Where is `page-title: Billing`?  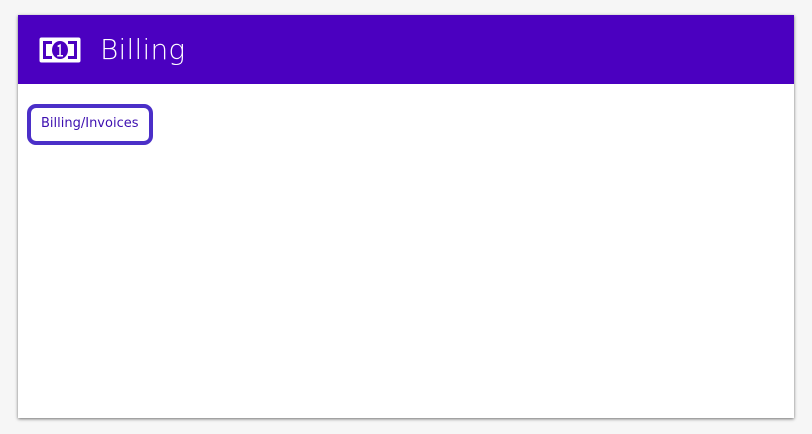
page-title: Billing is located at coordinates (143, 49).